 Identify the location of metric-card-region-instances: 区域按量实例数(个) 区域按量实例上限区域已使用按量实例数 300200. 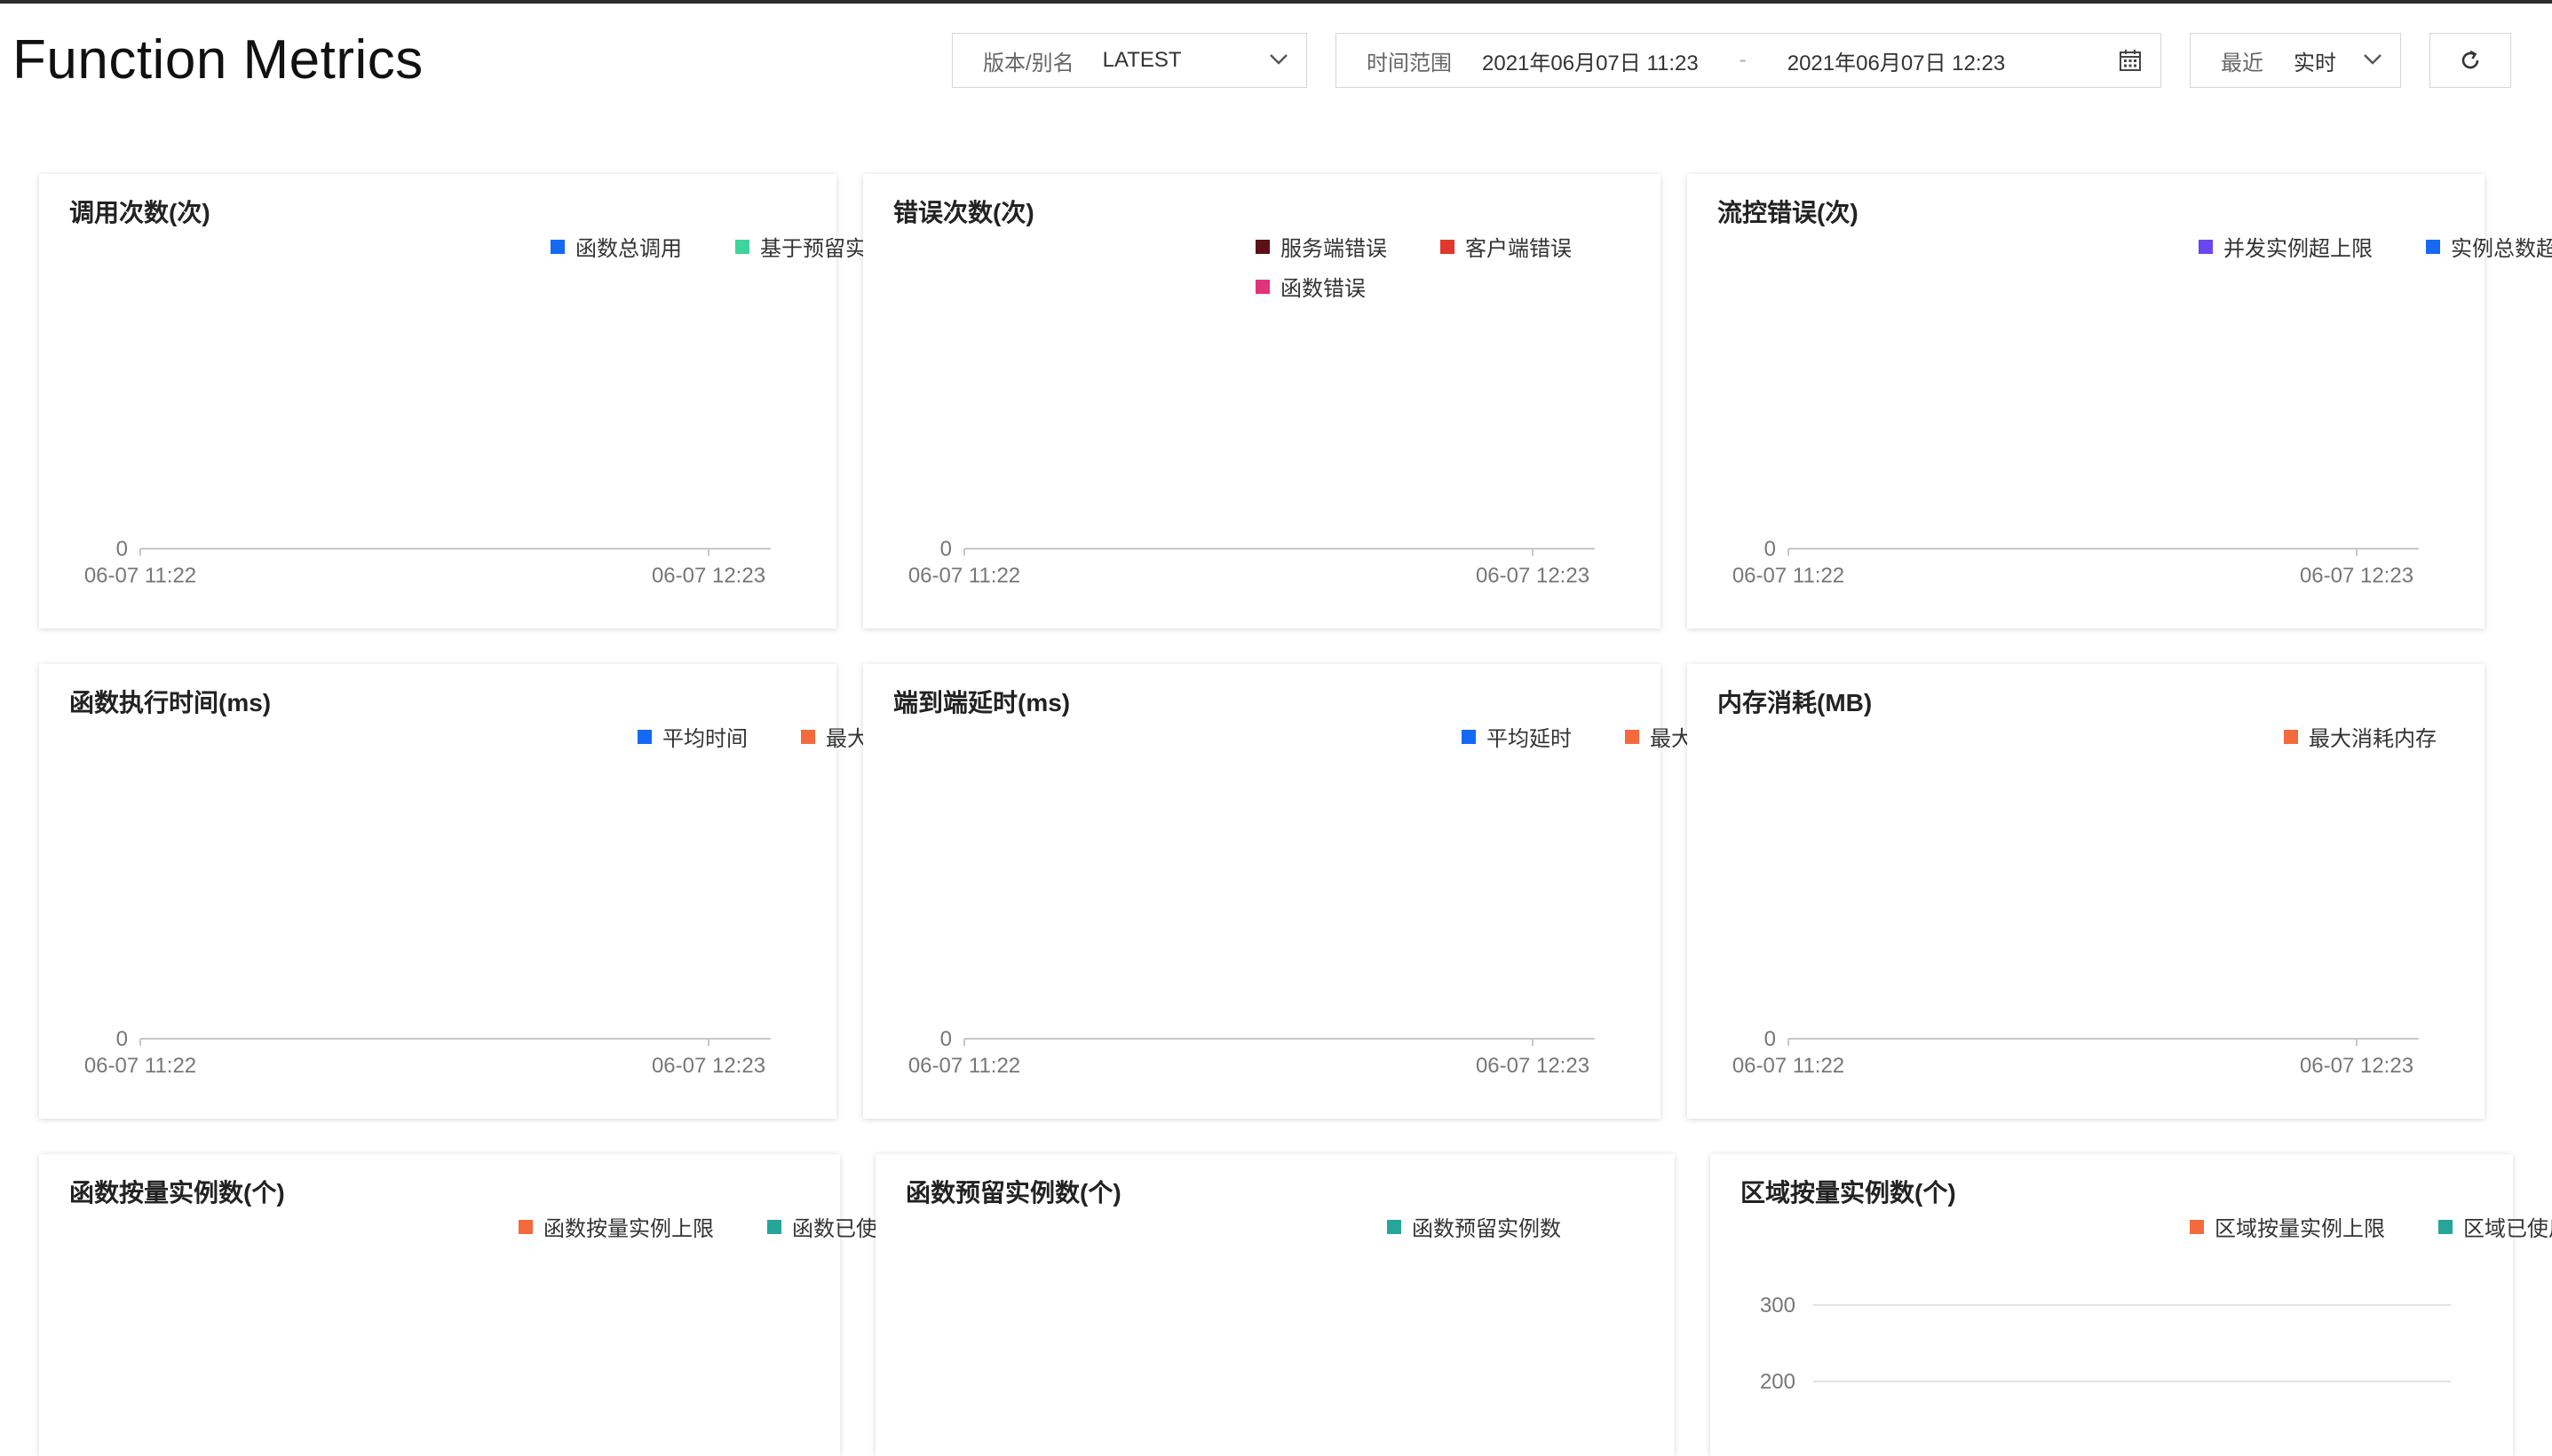
(2131, 1305).